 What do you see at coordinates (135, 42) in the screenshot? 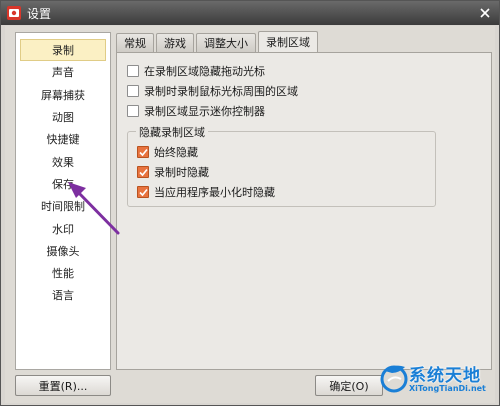
I see `tab-general: 常规` at bounding box center [135, 42].